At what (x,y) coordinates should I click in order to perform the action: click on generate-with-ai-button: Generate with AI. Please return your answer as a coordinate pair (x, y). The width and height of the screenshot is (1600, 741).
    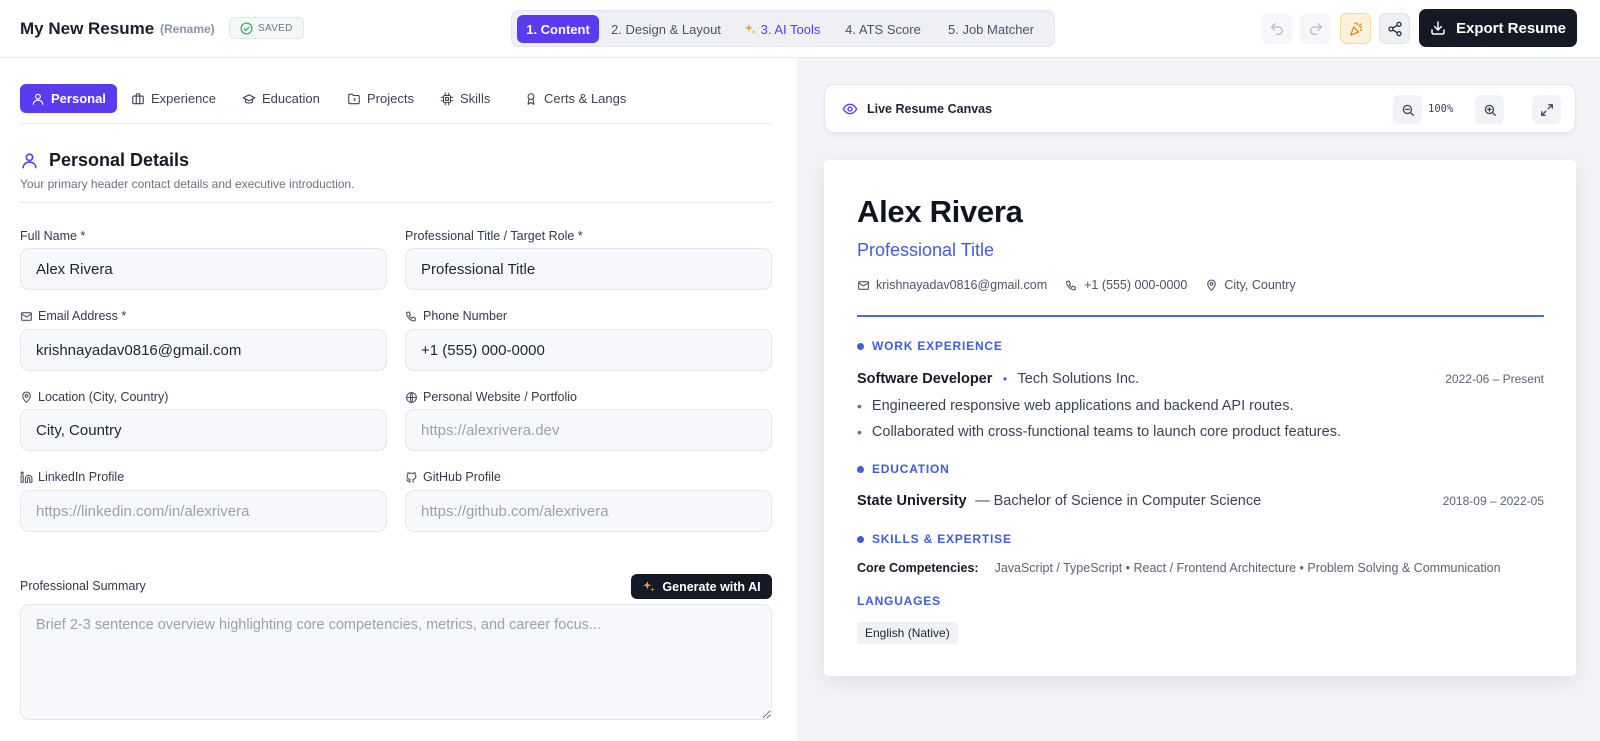
    Looking at the image, I should click on (701, 586).